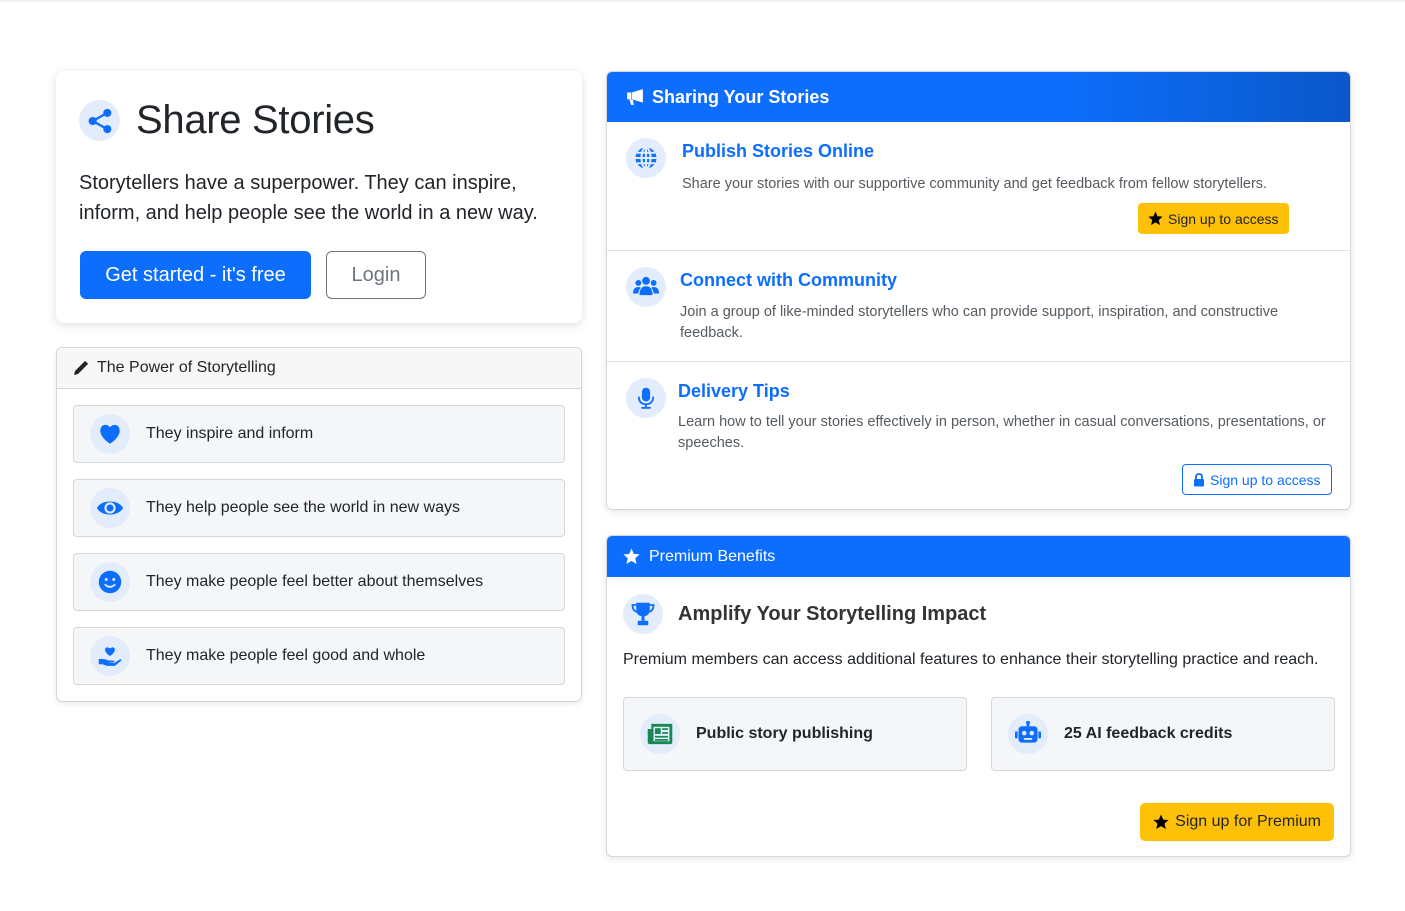 This screenshot has height=911, width=1405. I want to click on lock-icon, so click(1199, 479).